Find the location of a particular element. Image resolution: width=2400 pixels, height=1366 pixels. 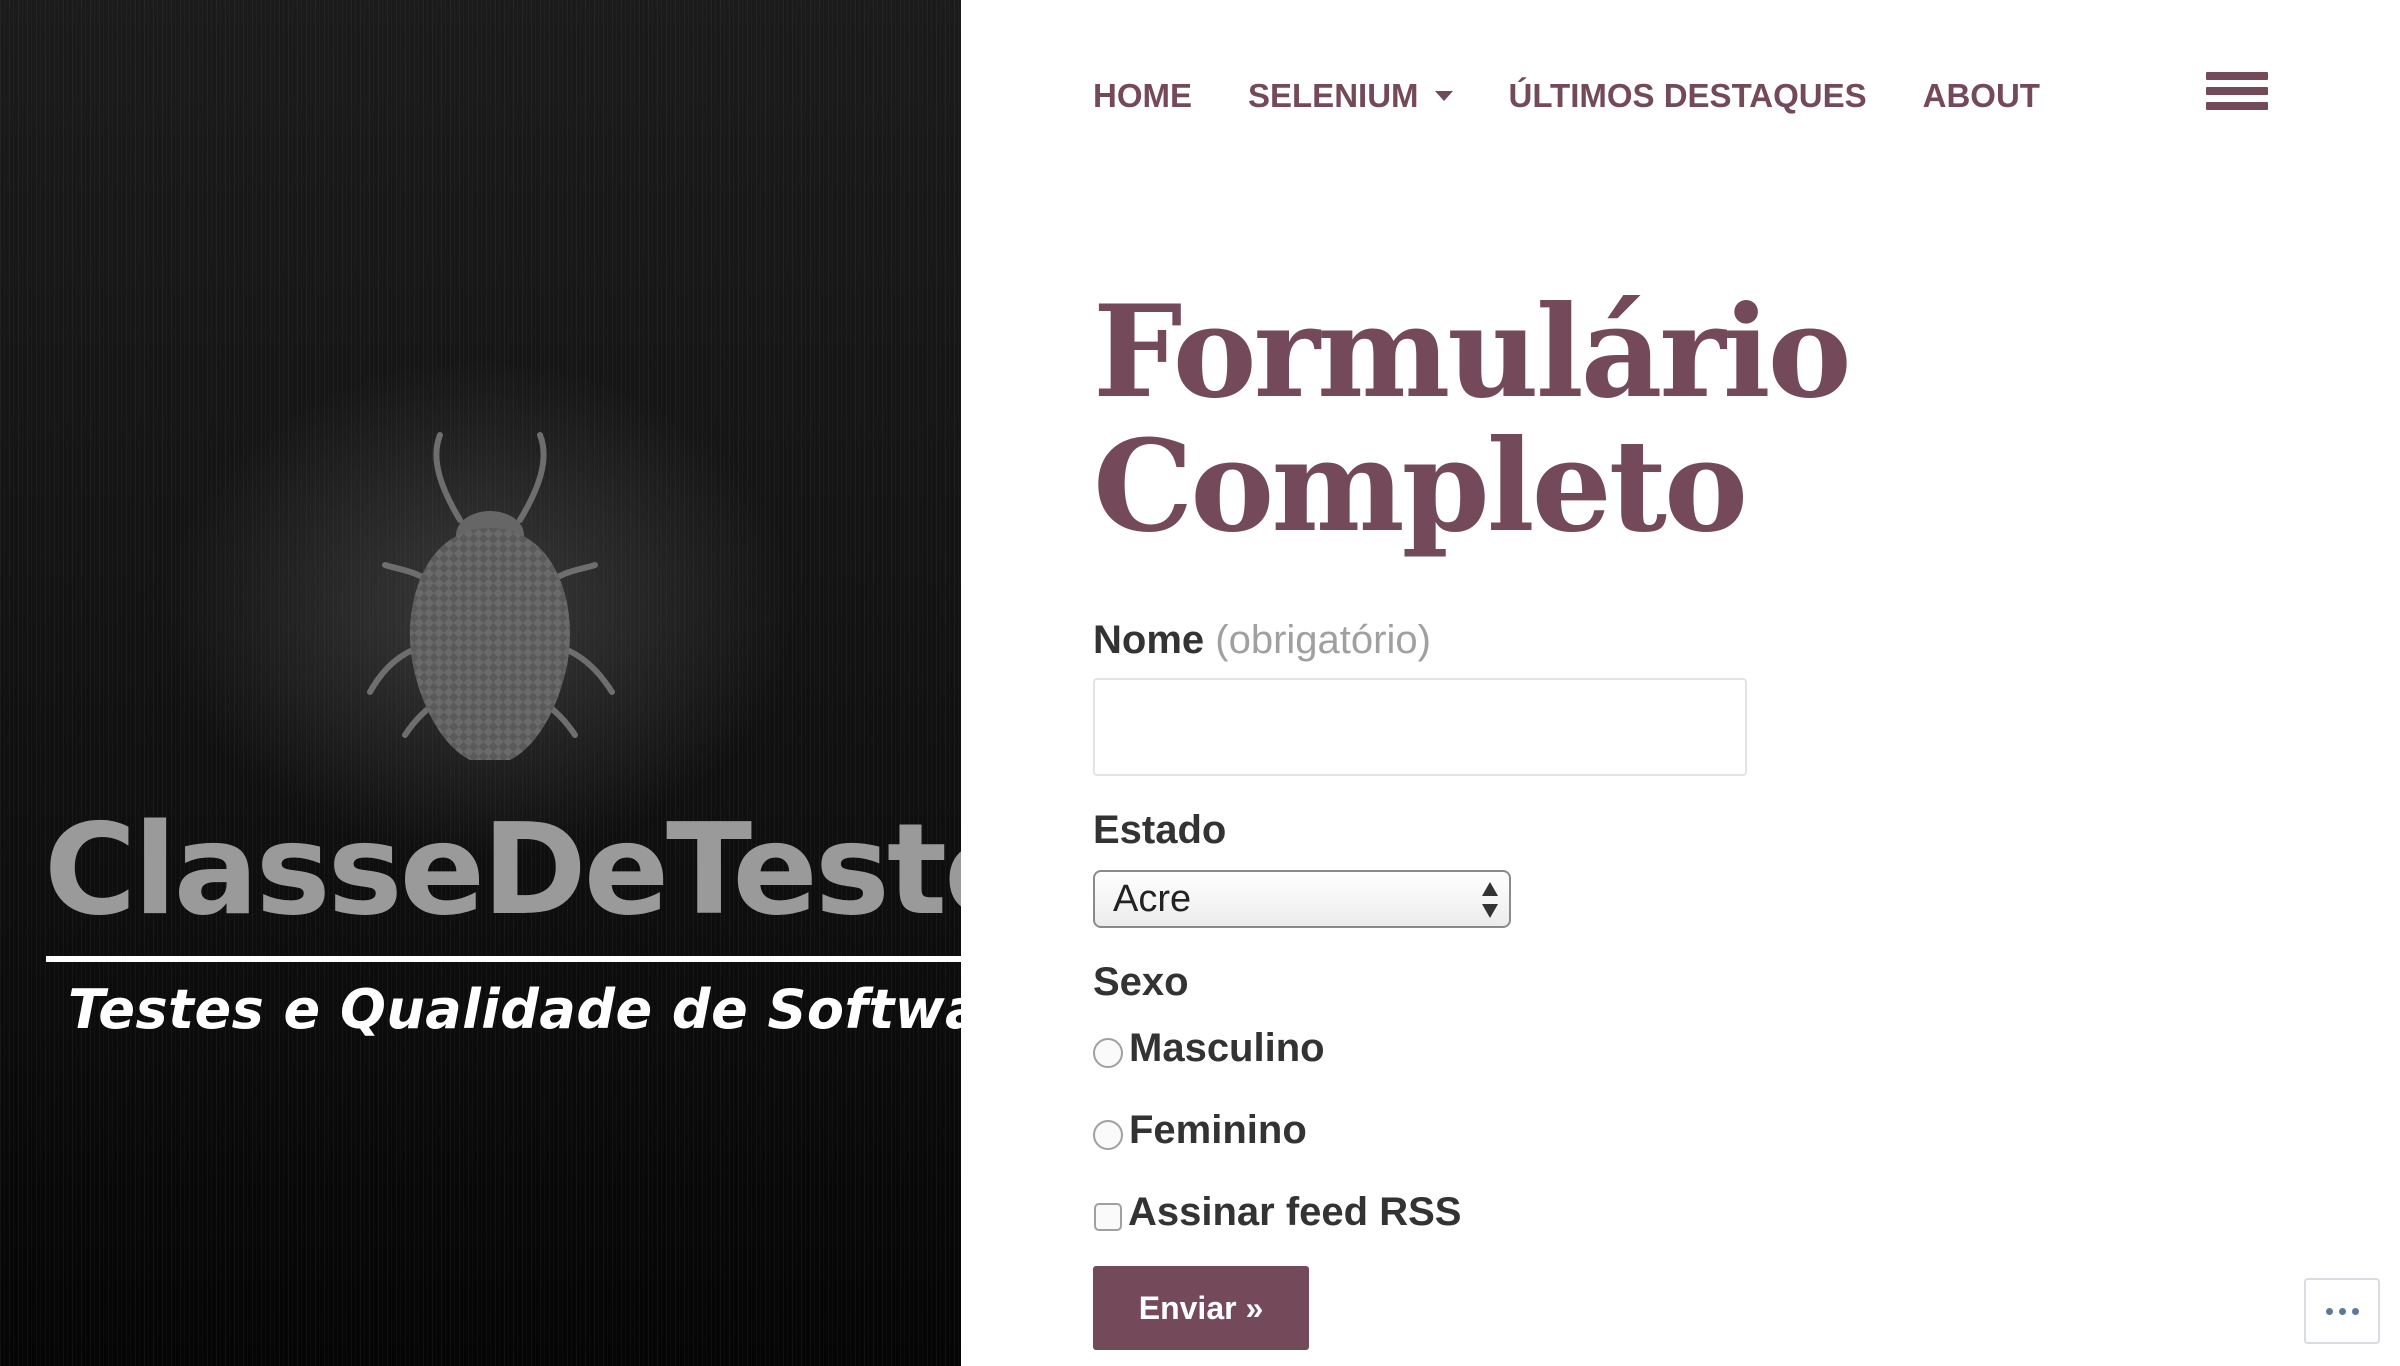

radio-masculino: Masculino is located at coordinates (1209, 1048).